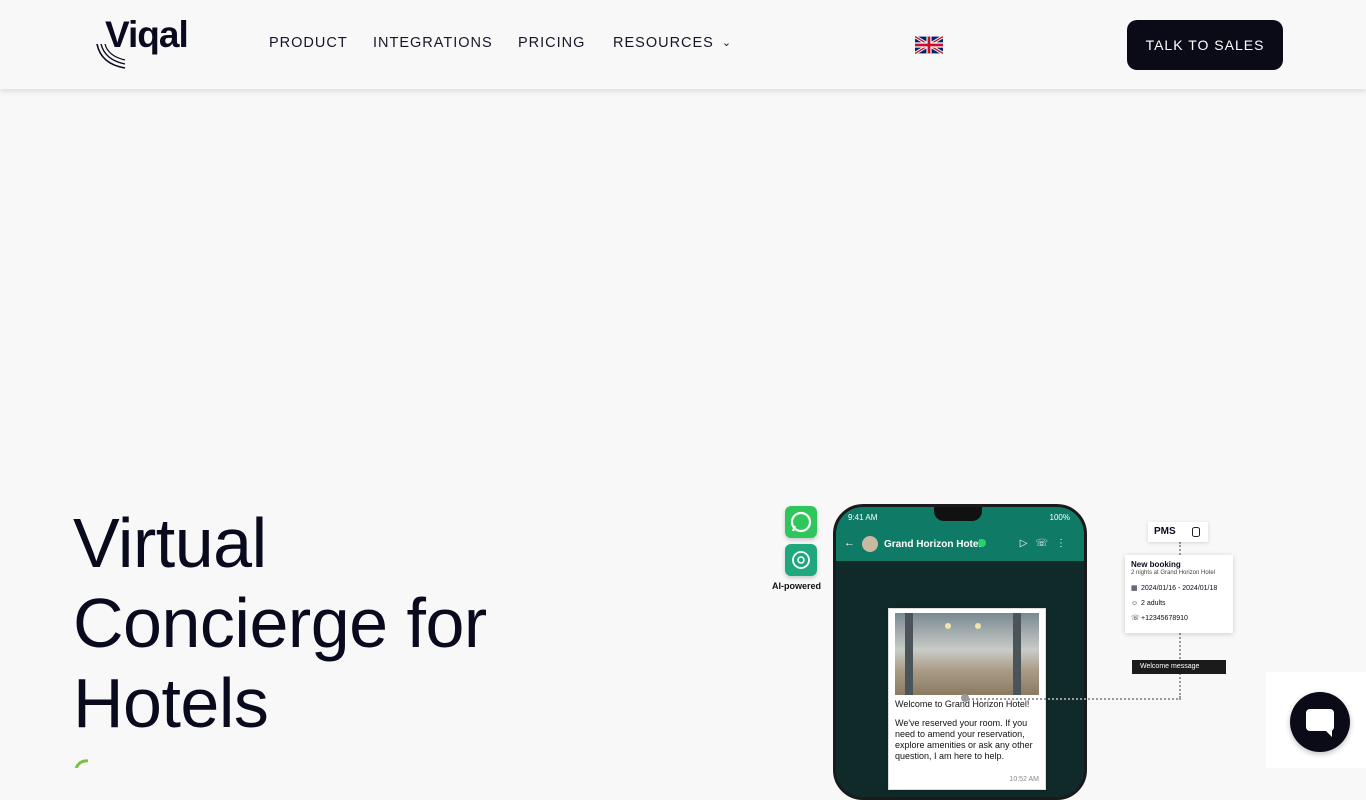  What do you see at coordinates (801, 522) in the screenshot?
I see `whatsapp-icon` at bounding box center [801, 522].